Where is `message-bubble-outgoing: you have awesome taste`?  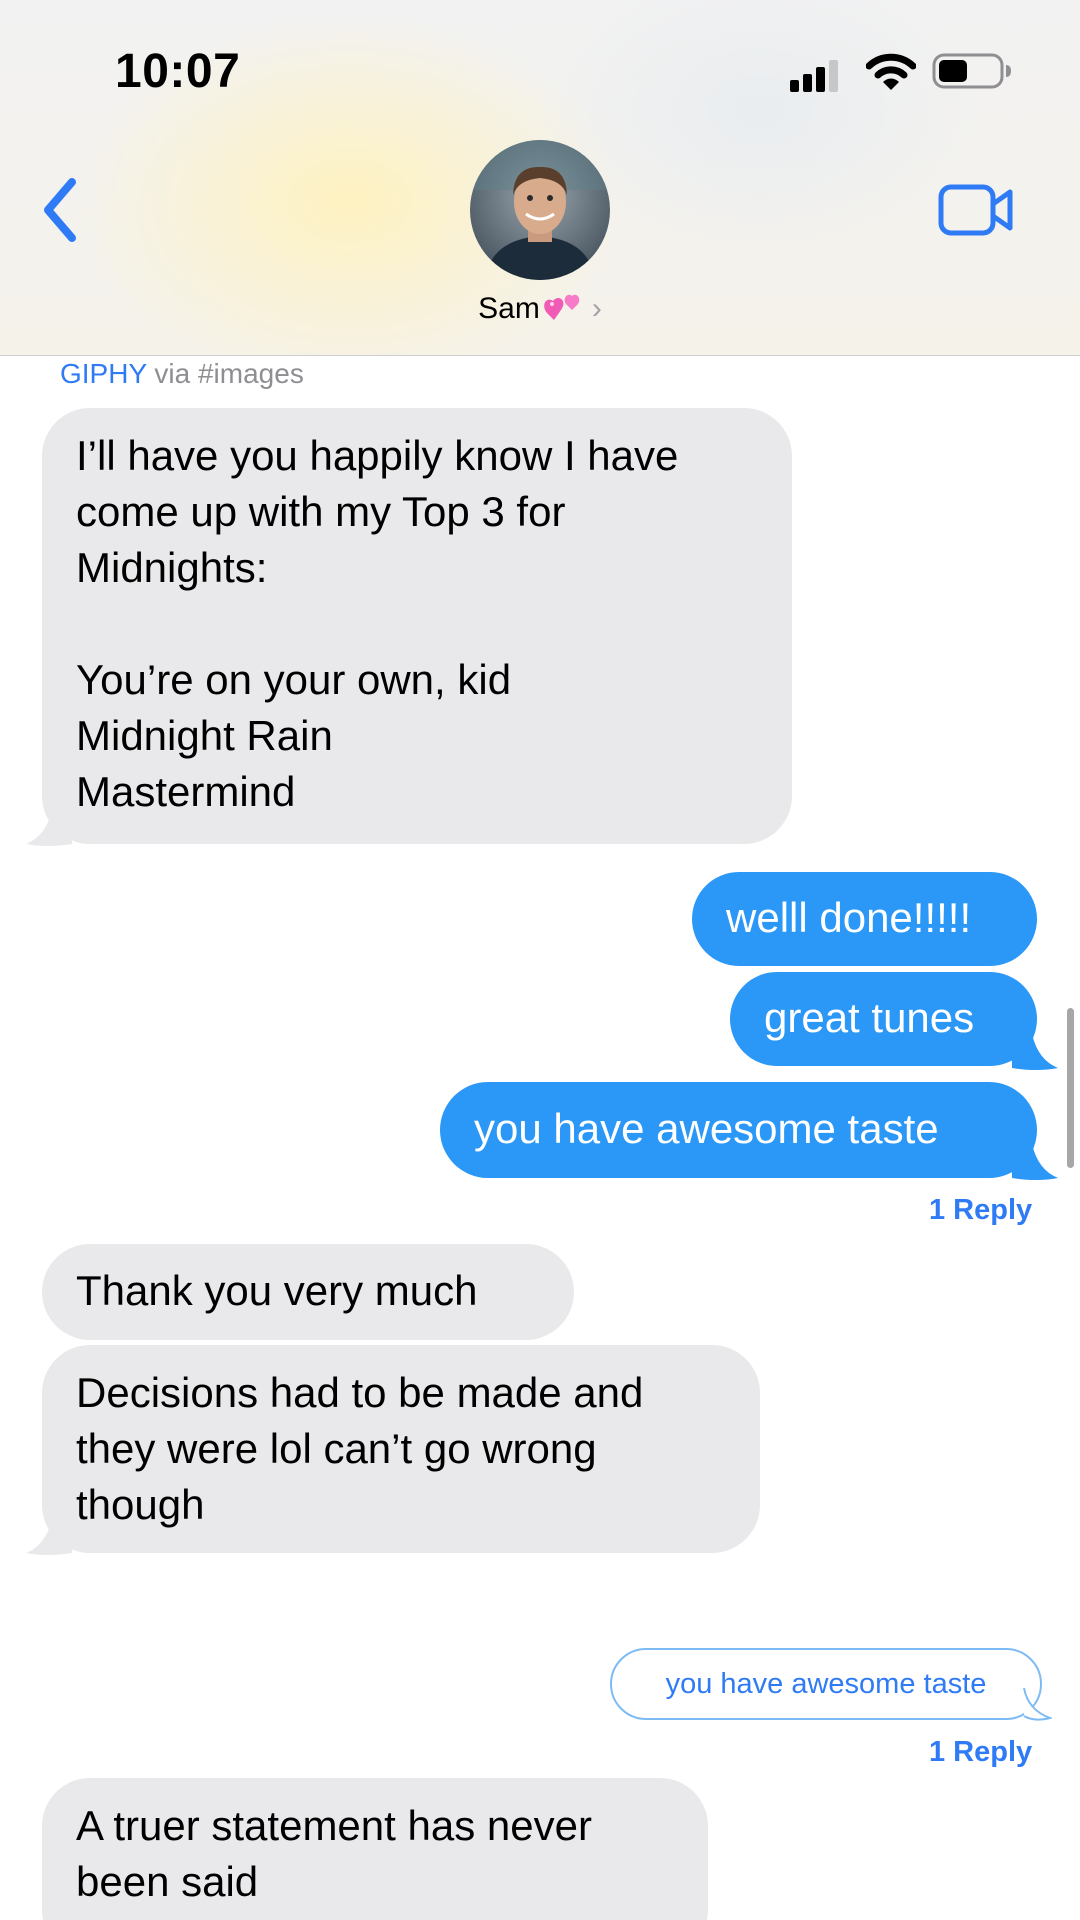 message-bubble-outgoing: you have awesome taste is located at coordinates (738, 1130).